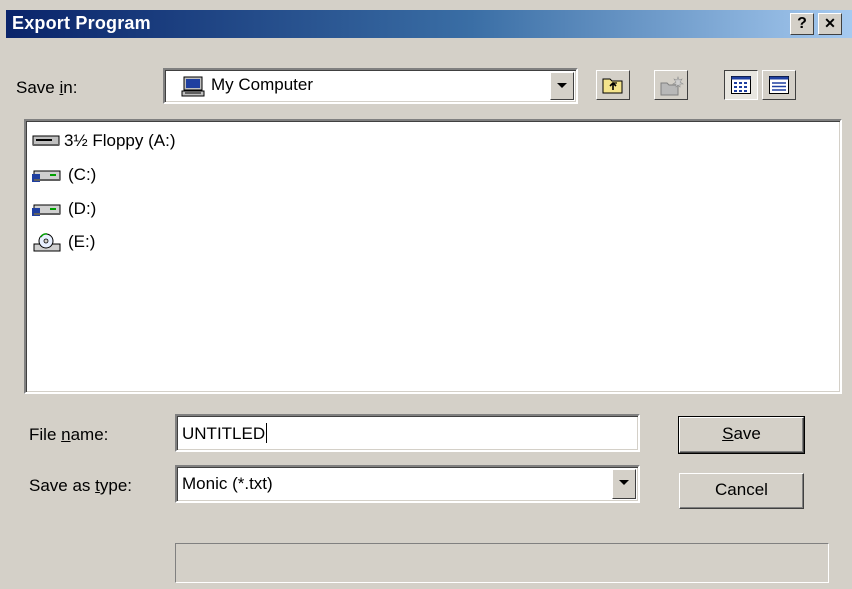  I want to click on title-bar: Export Program ? ✕, so click(429, 24).